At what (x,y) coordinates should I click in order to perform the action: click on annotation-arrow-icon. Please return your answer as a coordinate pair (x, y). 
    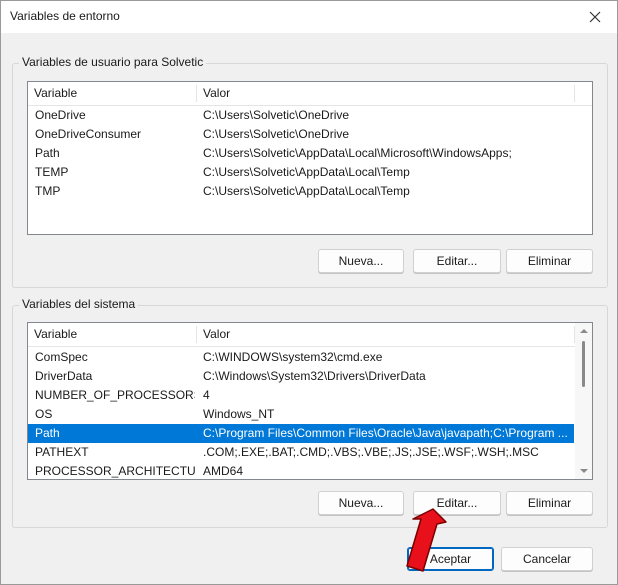
    Looking at the image, I should click on (426, 540).